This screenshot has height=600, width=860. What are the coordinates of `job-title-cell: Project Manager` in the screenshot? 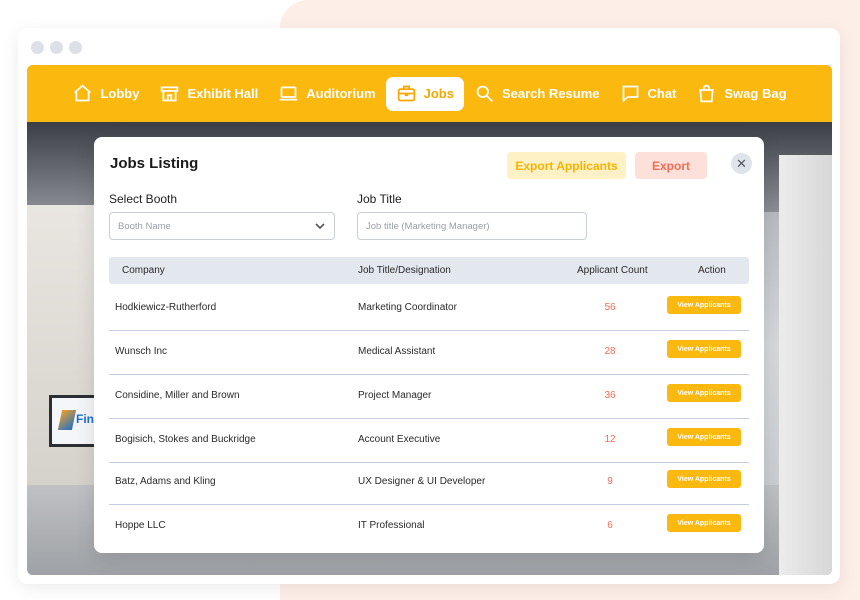 It's located at (395, 395).